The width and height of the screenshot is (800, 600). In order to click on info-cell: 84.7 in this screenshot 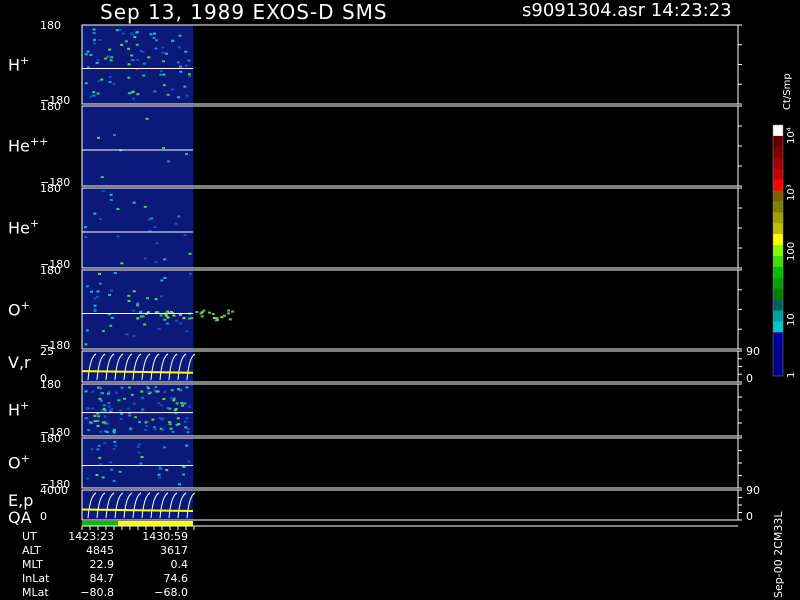, I will do `click(102, 578)`.